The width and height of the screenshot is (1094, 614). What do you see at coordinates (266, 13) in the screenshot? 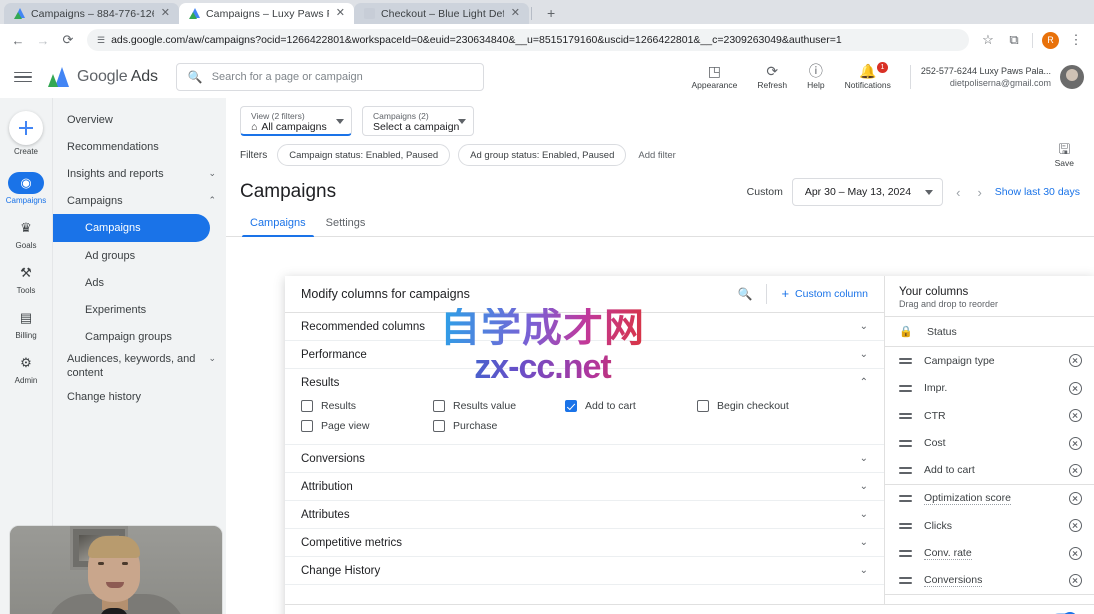
I see `browser-tab-active: Campaigns – Luxy Paws Pala: ✕` at bounding box center [266, 13].